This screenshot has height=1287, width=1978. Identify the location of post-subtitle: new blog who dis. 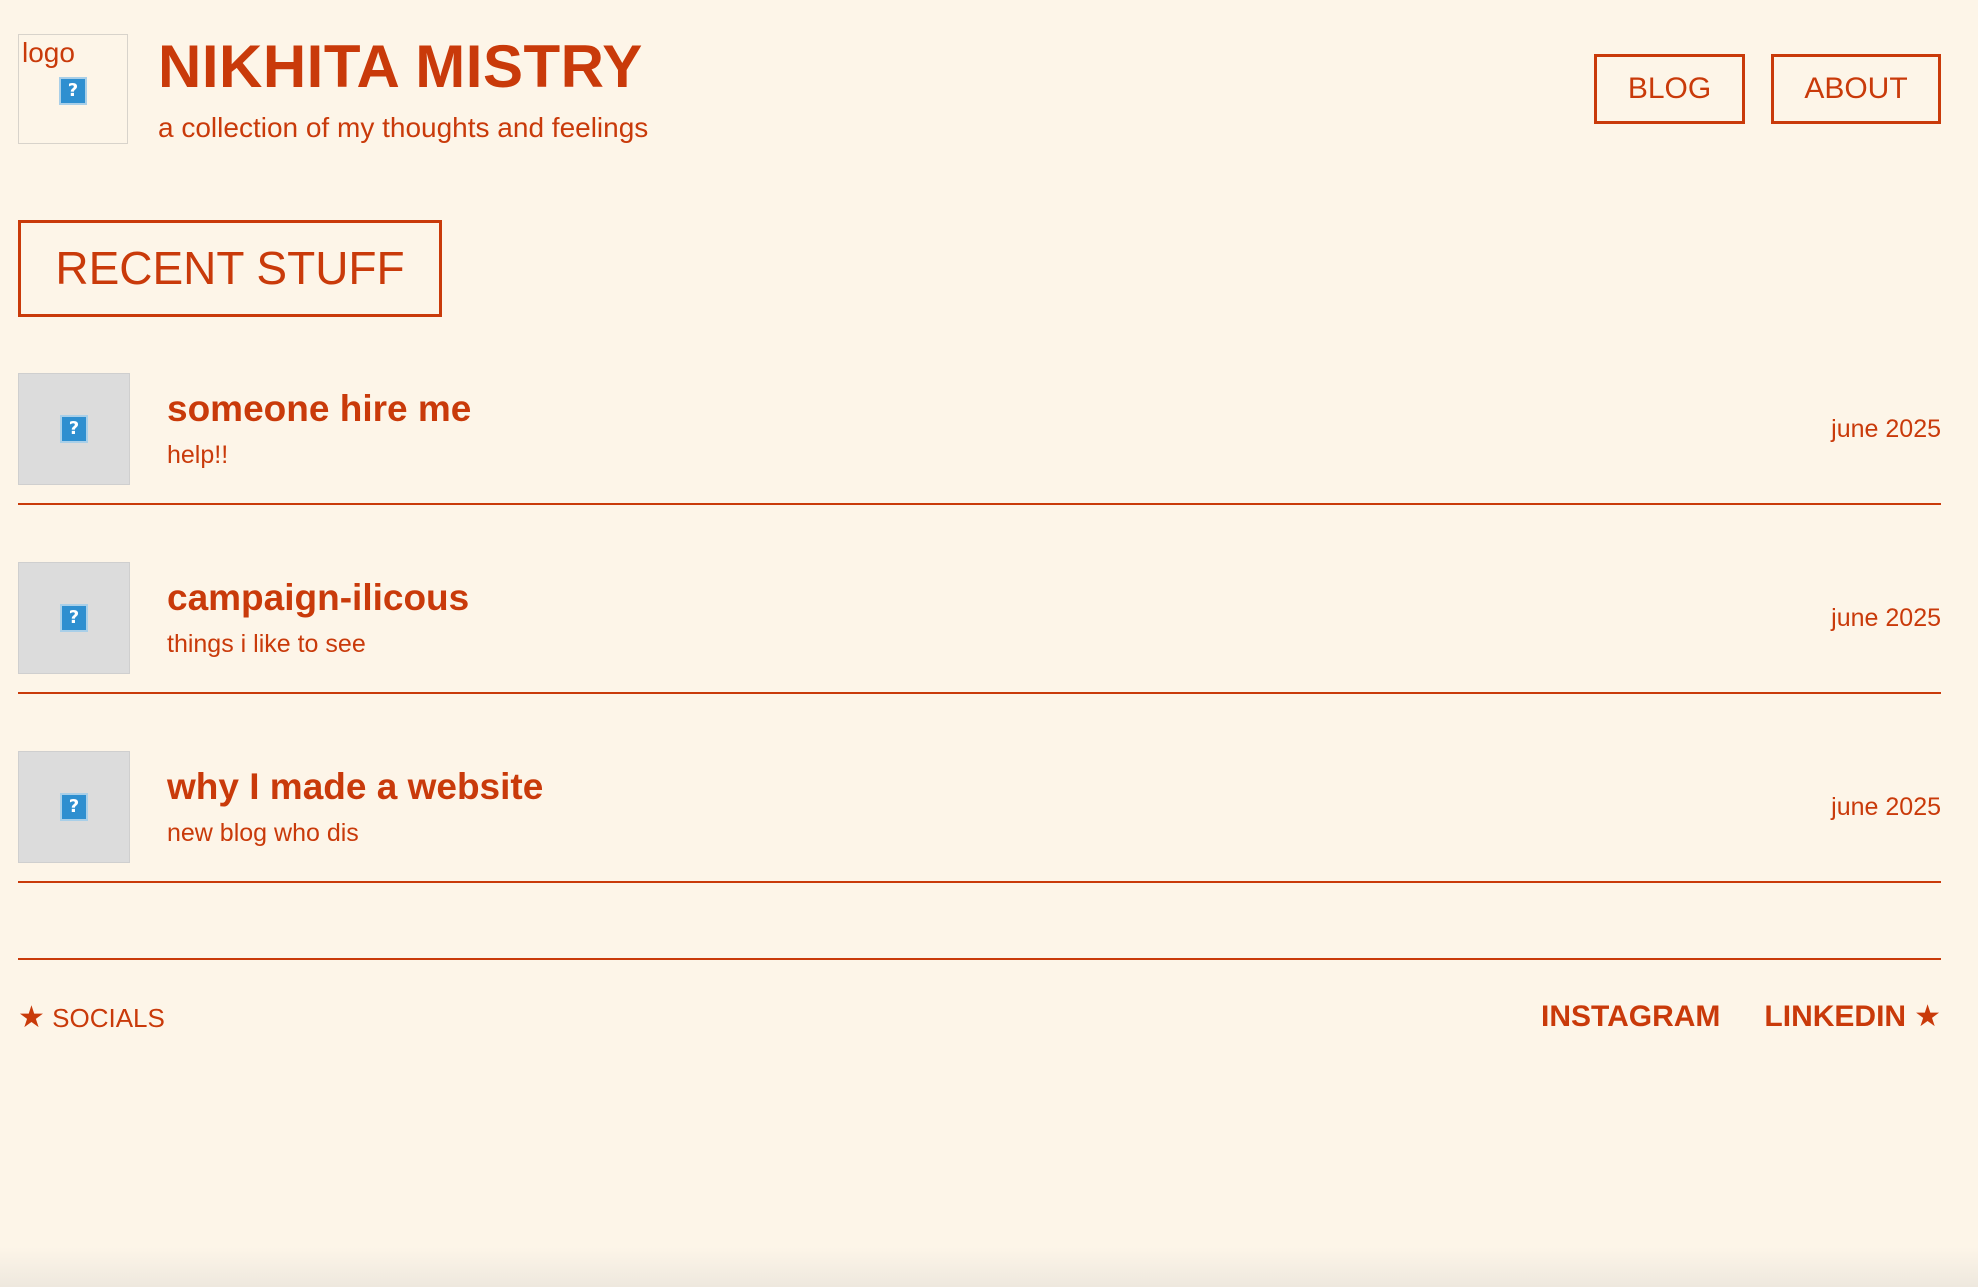
(263, 833).